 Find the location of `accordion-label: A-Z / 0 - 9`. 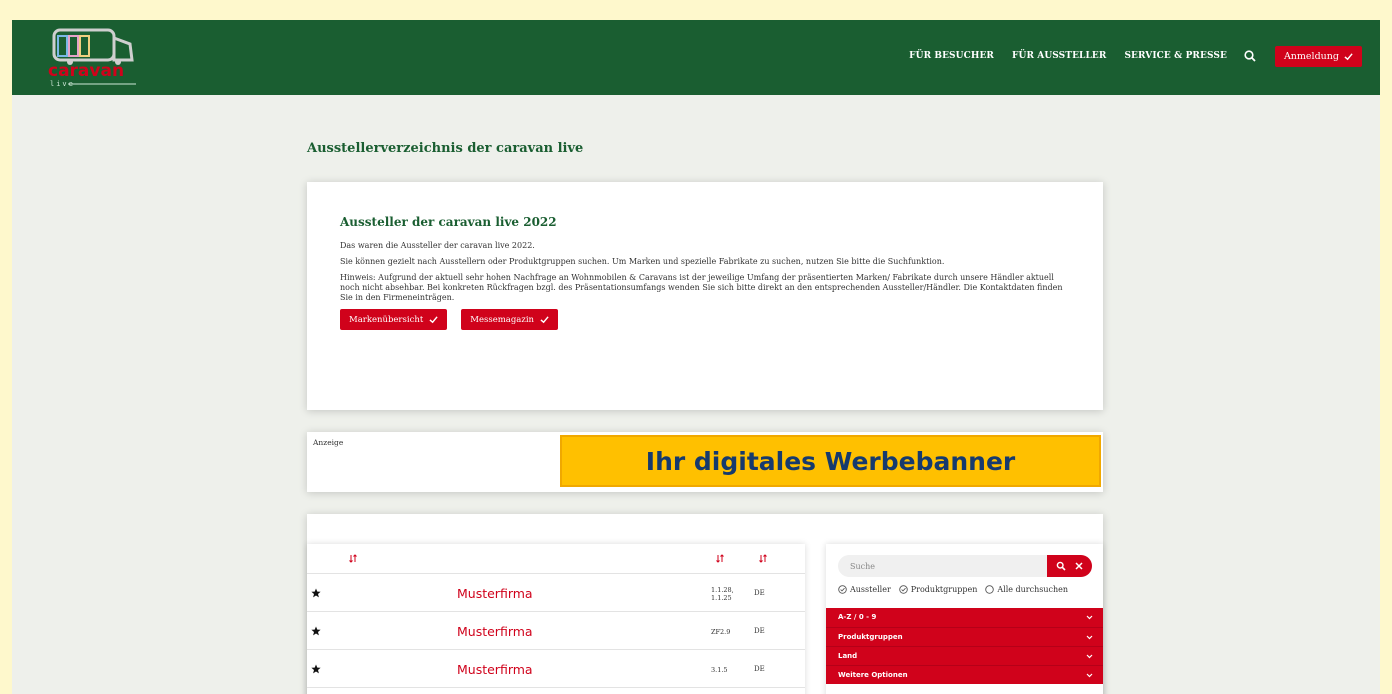

accordion-label: A-Z / 0 - 9 is located at coordinates (857, 617).